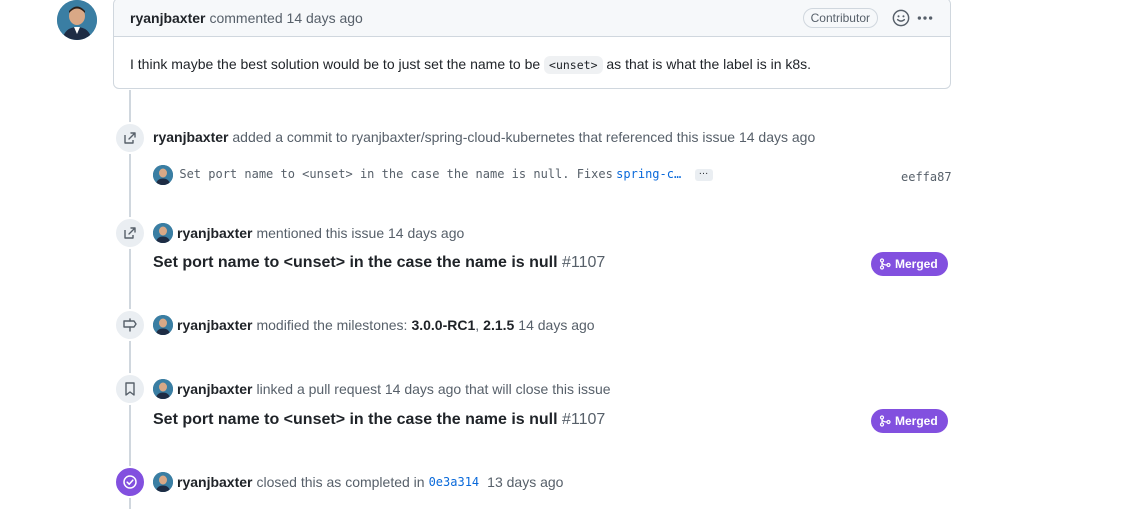 The height and width of the screenshot is (509, 1144). I want to click on inline-code: <unset>, so click(573, 65).